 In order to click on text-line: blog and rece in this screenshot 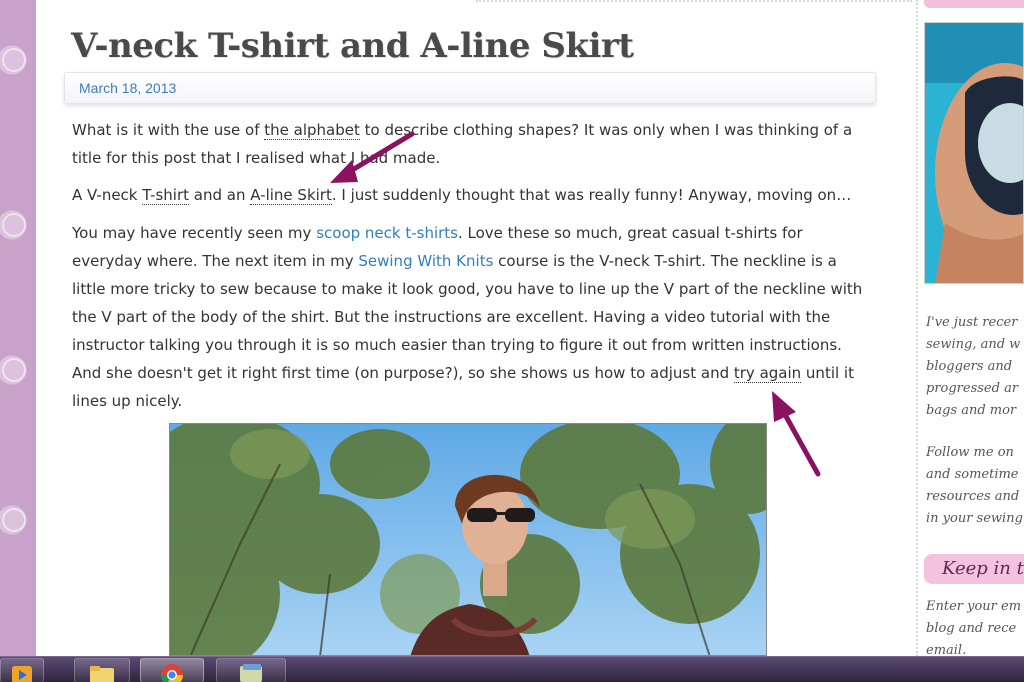, I will do `click(971, 628)`.